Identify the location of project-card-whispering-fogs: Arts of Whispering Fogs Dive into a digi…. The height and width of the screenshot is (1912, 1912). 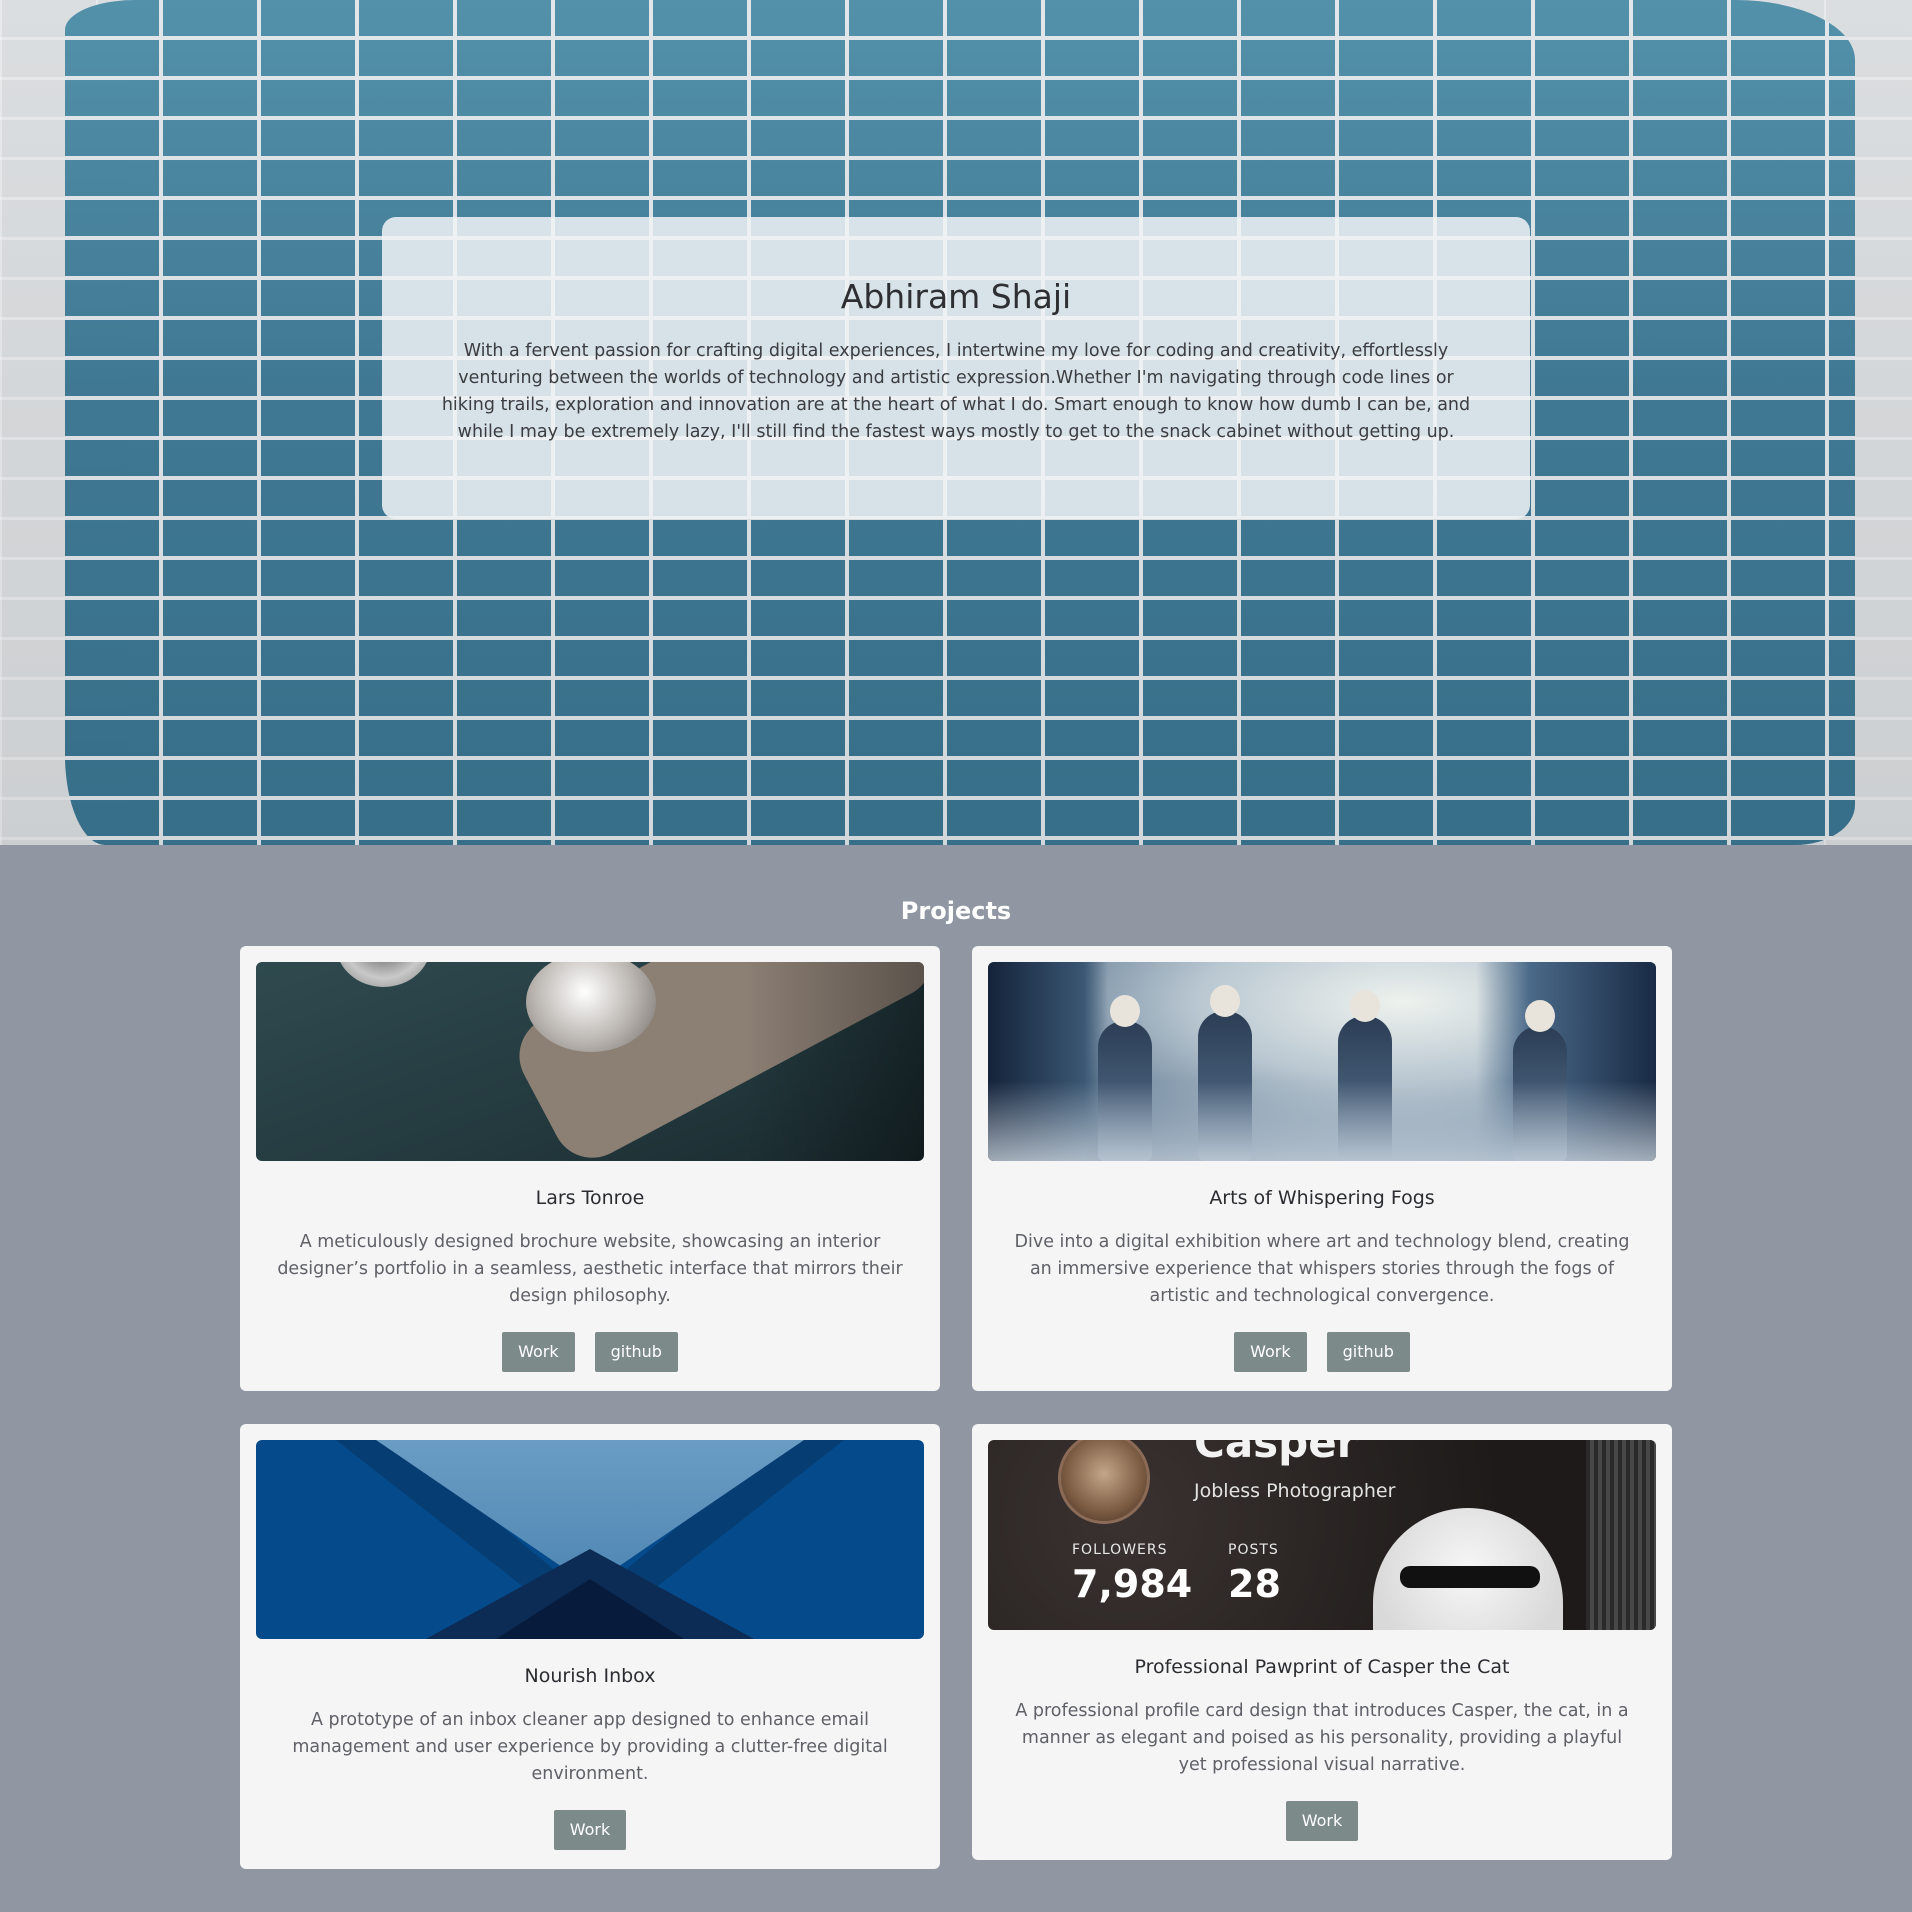
(1322, 1168).